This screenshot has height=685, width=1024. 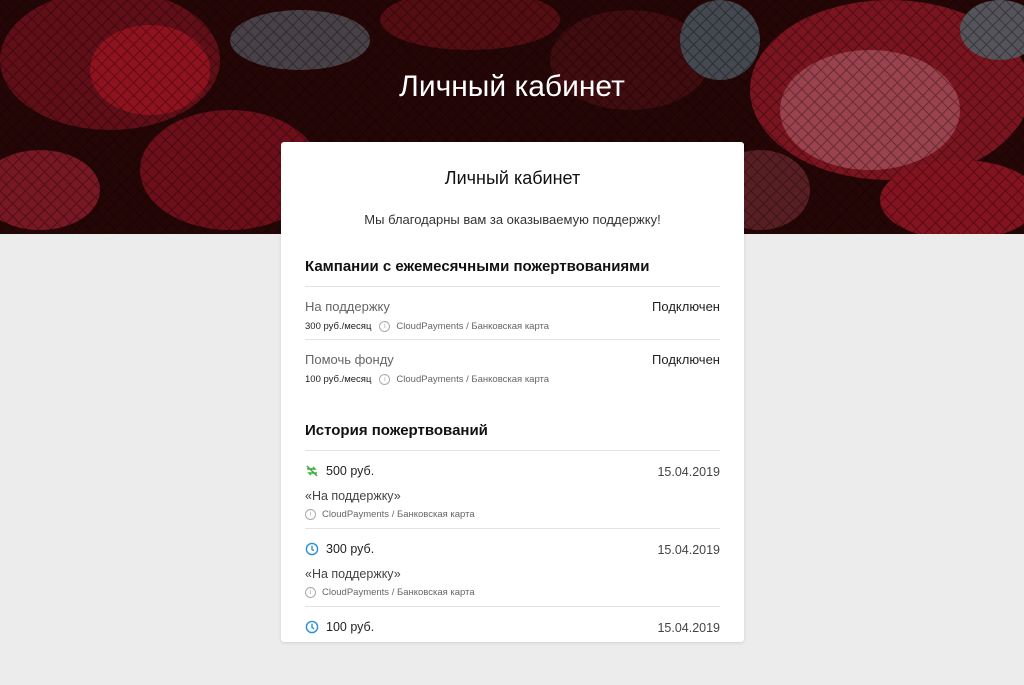 What do you see at coordinates (512, 178) in the screenshot?
I see `card-title: Личный кабинет` at bounding box center [512, 178].